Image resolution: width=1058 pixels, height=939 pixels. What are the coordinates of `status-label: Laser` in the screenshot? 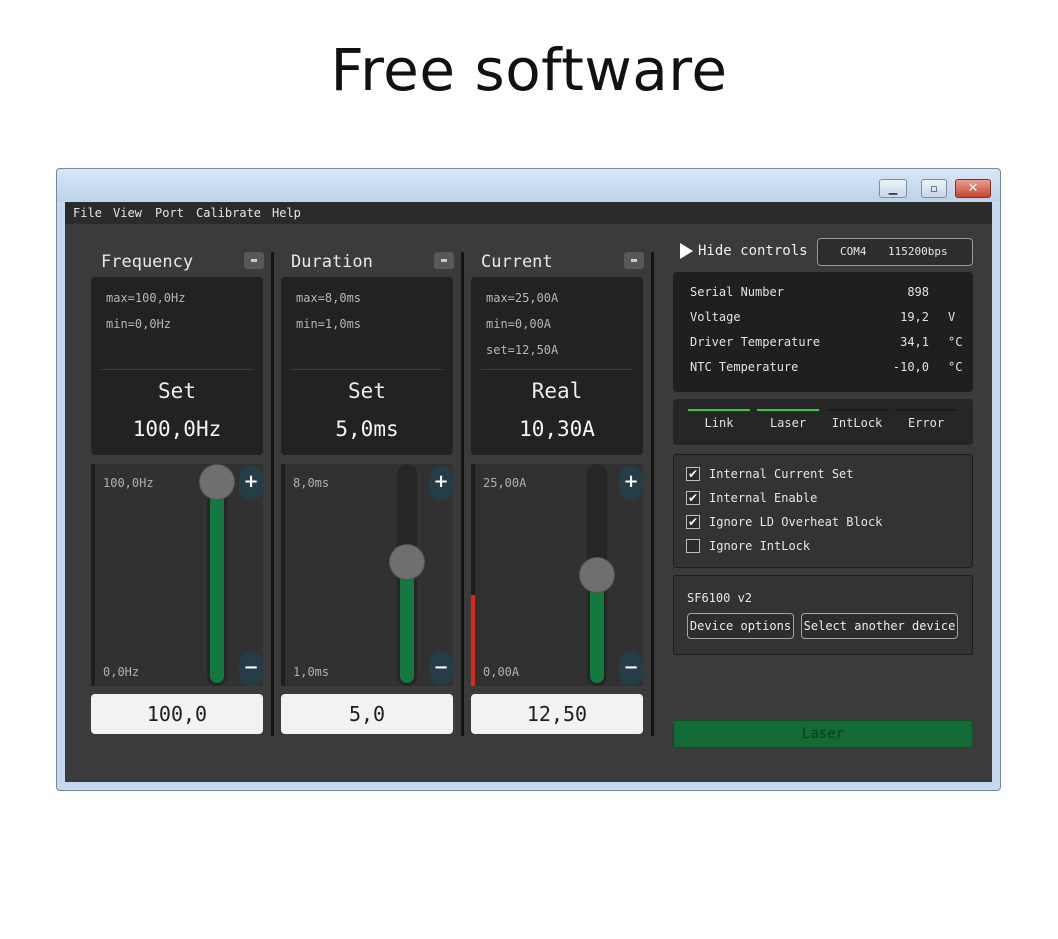 It's located at (788, 423).